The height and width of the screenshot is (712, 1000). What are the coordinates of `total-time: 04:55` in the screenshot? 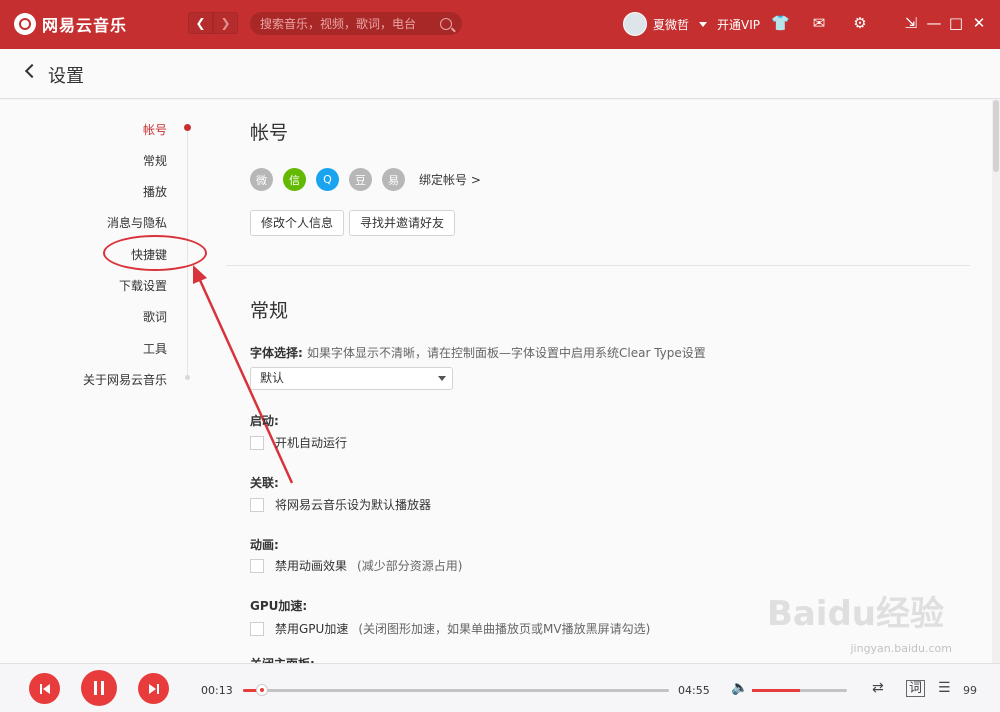 It's located at (694, 690).